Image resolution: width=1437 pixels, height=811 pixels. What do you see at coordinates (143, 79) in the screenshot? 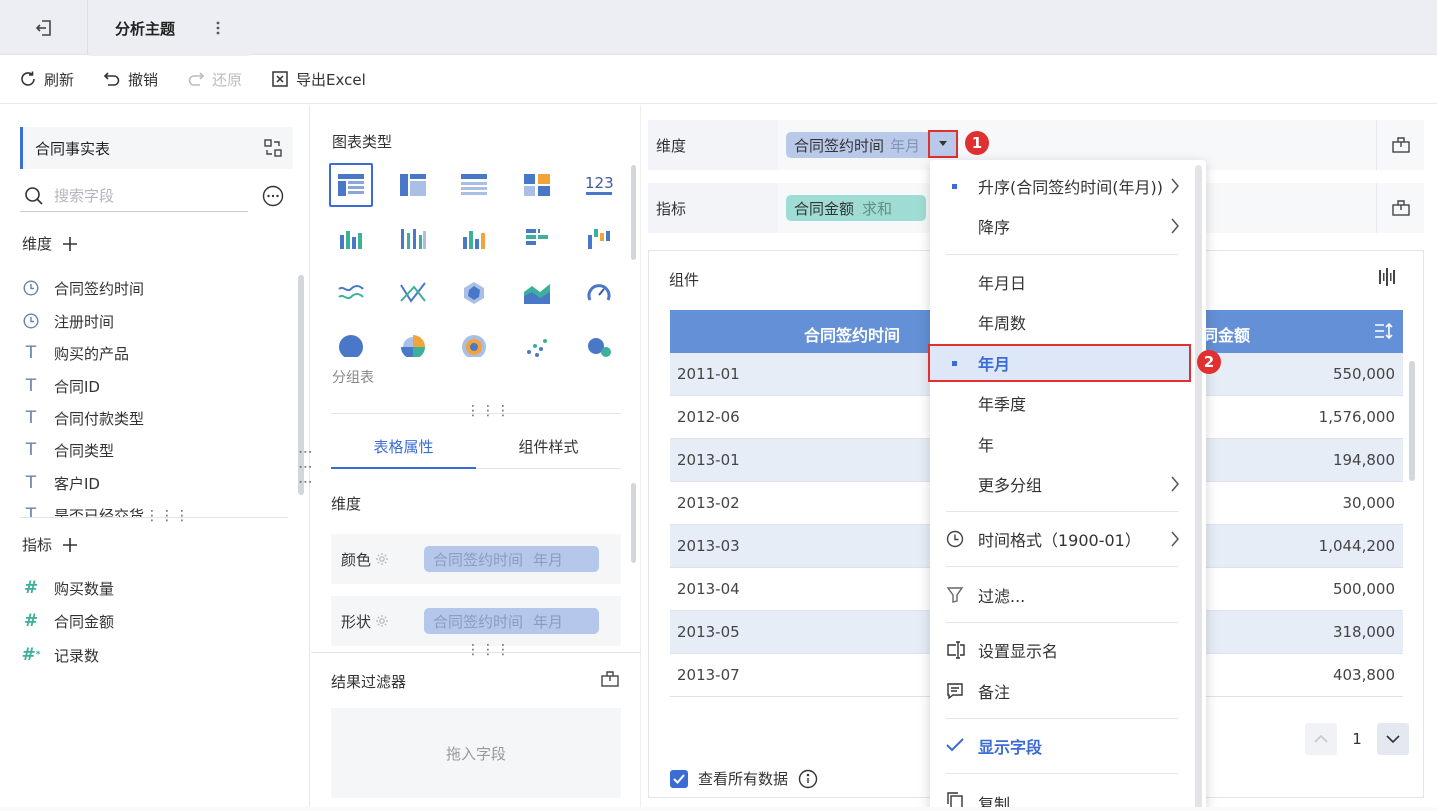
I see `undo-label: 撤销` at bounding box center [143, 79].